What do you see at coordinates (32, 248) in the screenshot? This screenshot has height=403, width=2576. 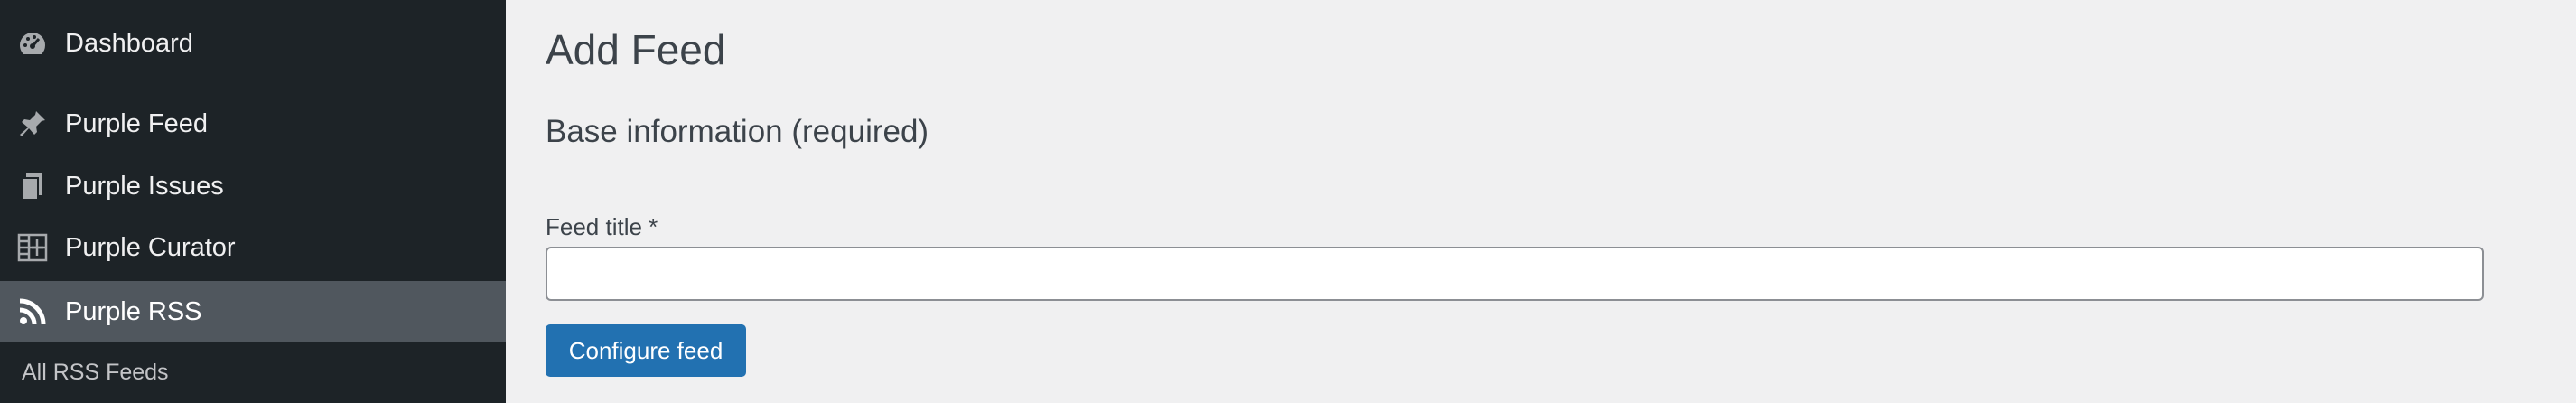 I see `grid-add-icon` at bounding box center [32, 248].